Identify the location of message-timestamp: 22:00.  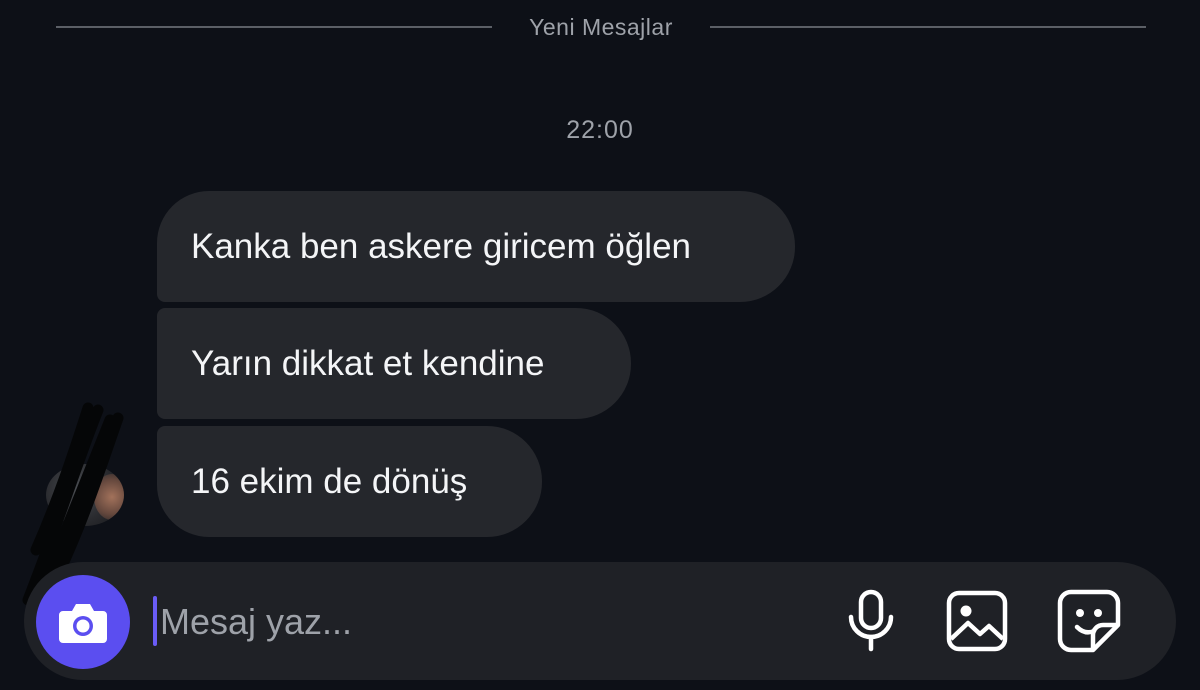
(600, 130).